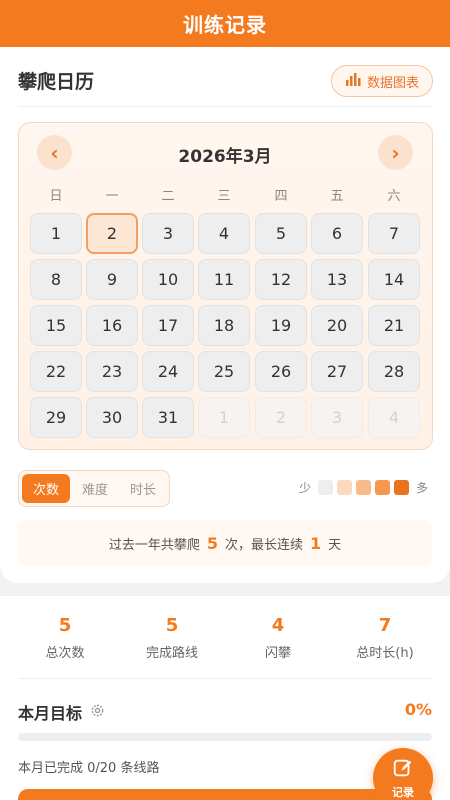 The image size is (450, 800). Describe the element at coordinates (50, 713) in the screenshot. I see `goal-title: 本月目标` at that location.